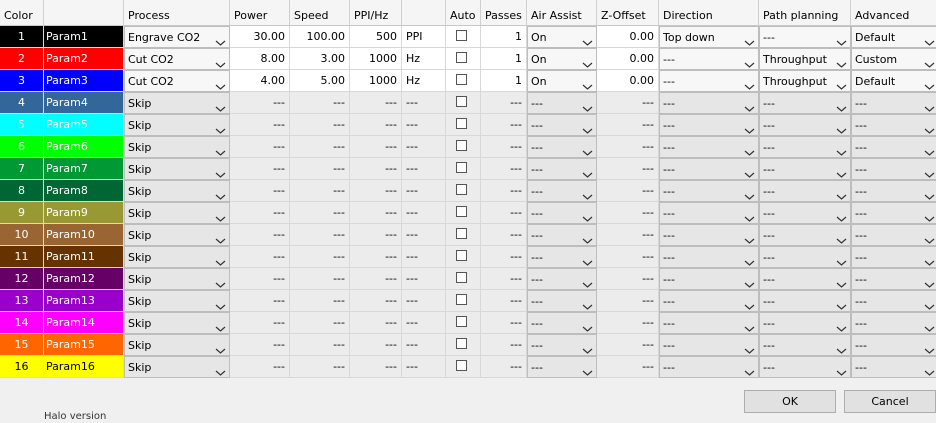  Describe the element at coordinates (504, 81) in the screenshot. I see `passes-field: 1` at that location.